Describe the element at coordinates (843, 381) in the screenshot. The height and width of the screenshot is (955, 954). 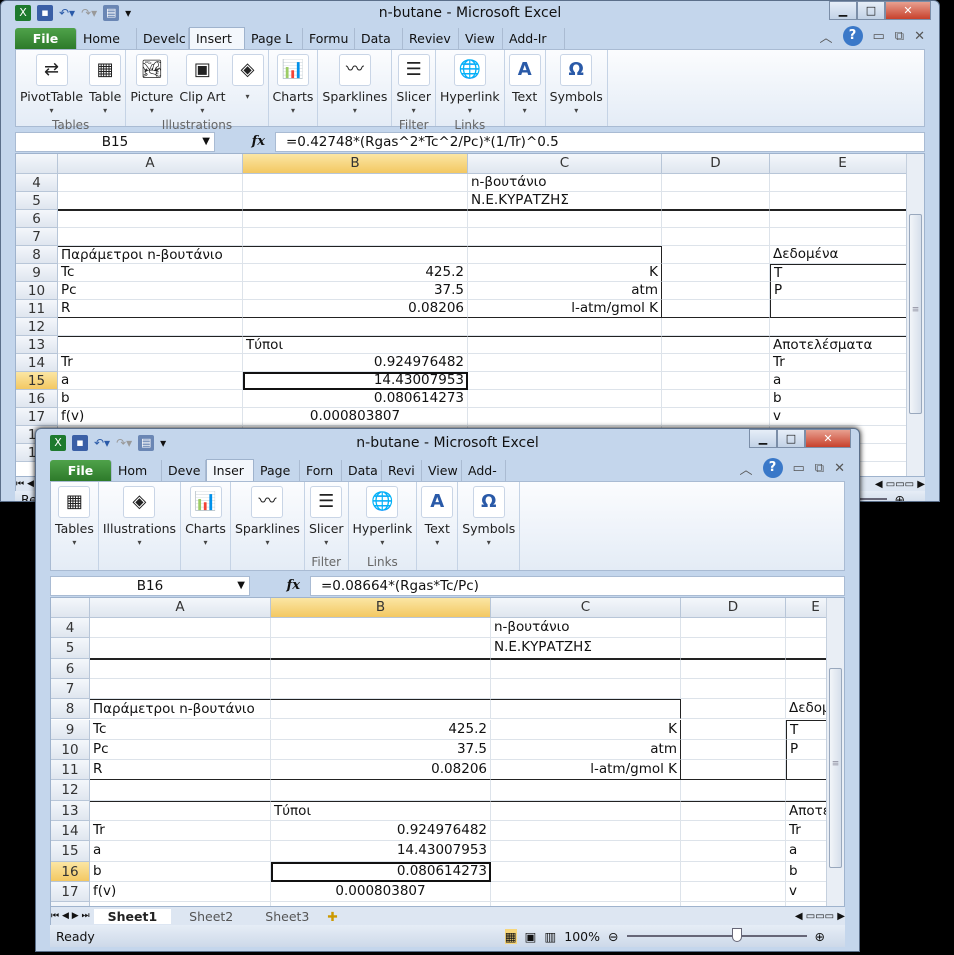
I see `cell-E15: a` at that location.